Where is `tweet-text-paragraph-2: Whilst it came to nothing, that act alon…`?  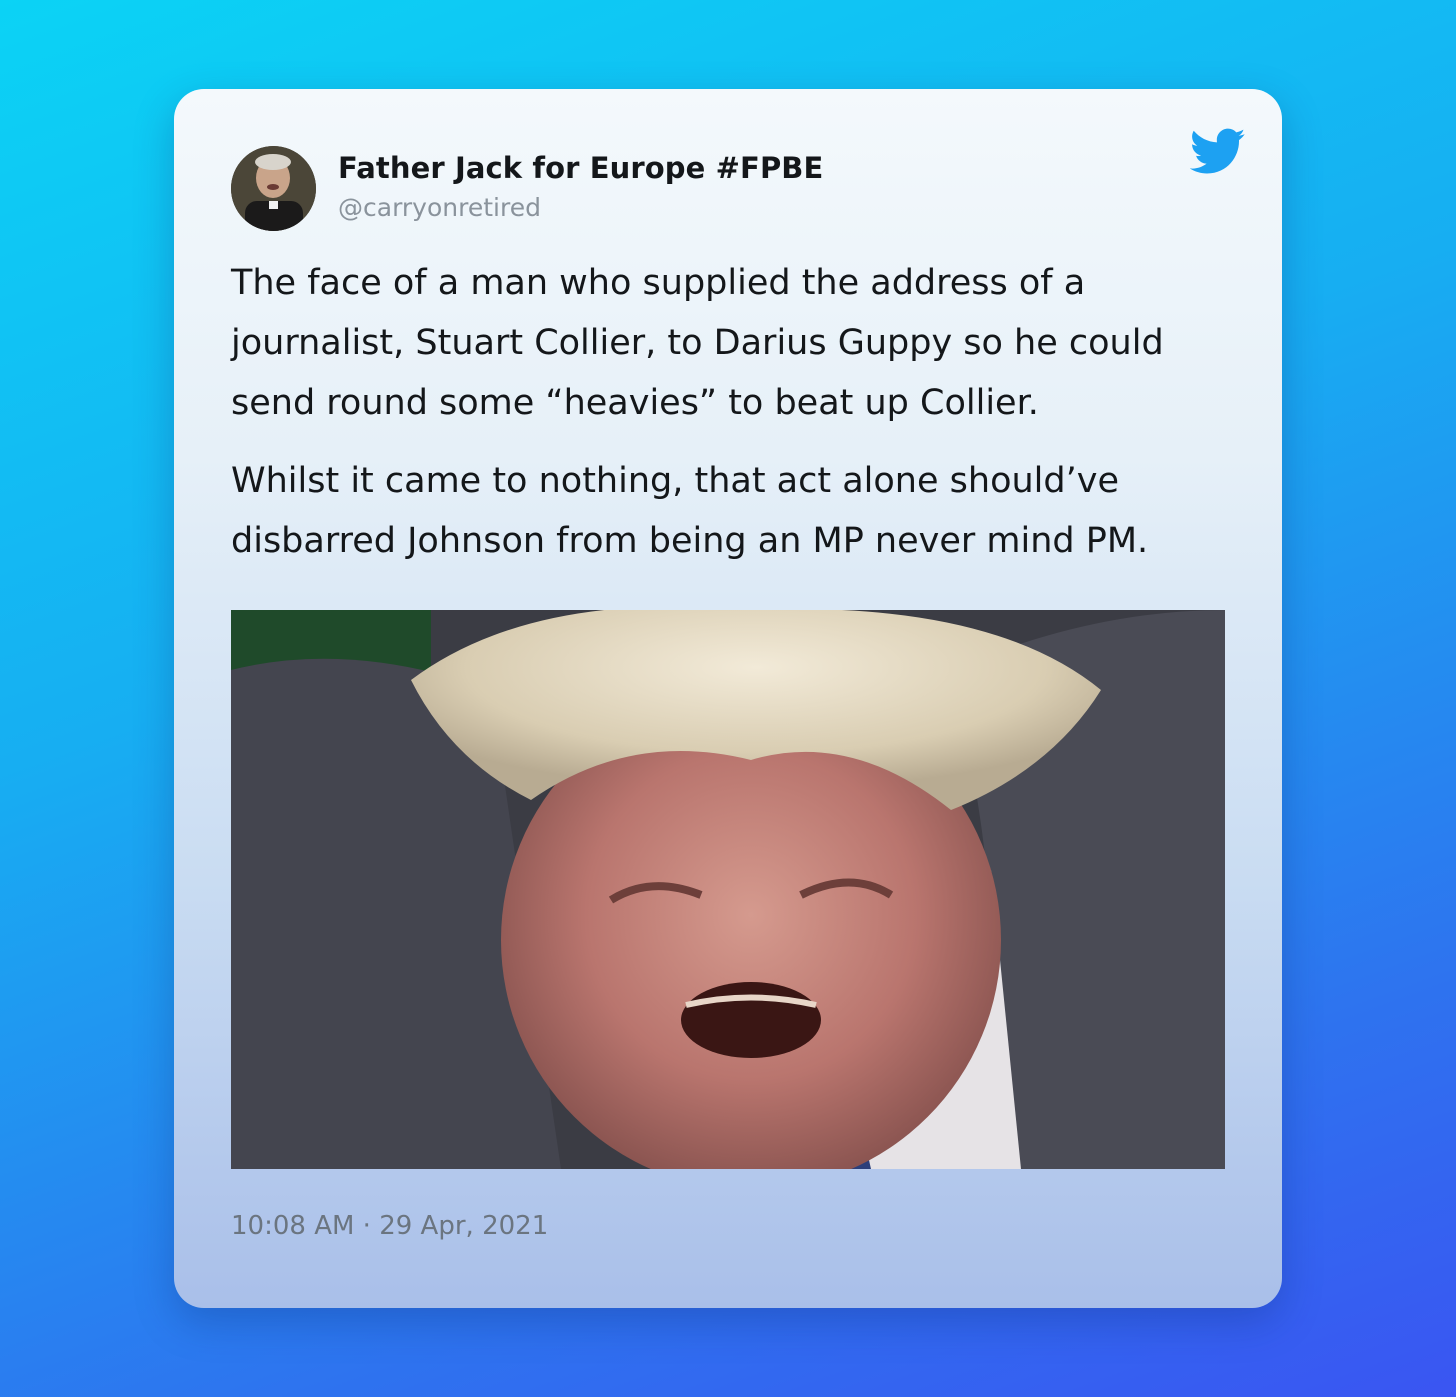 tweet-text-paragraph-2: Whilst it came to nothing, that act alon… is located at coordinates (690, 511).